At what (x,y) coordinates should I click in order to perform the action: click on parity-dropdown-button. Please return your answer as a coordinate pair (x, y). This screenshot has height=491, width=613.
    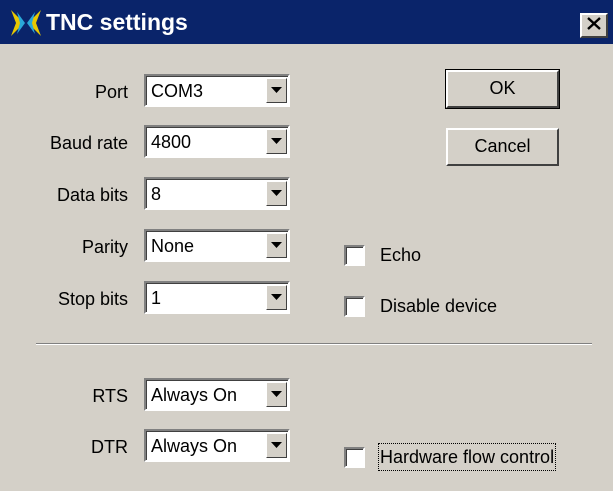
    Looking at the image, I should click on (276, 245).